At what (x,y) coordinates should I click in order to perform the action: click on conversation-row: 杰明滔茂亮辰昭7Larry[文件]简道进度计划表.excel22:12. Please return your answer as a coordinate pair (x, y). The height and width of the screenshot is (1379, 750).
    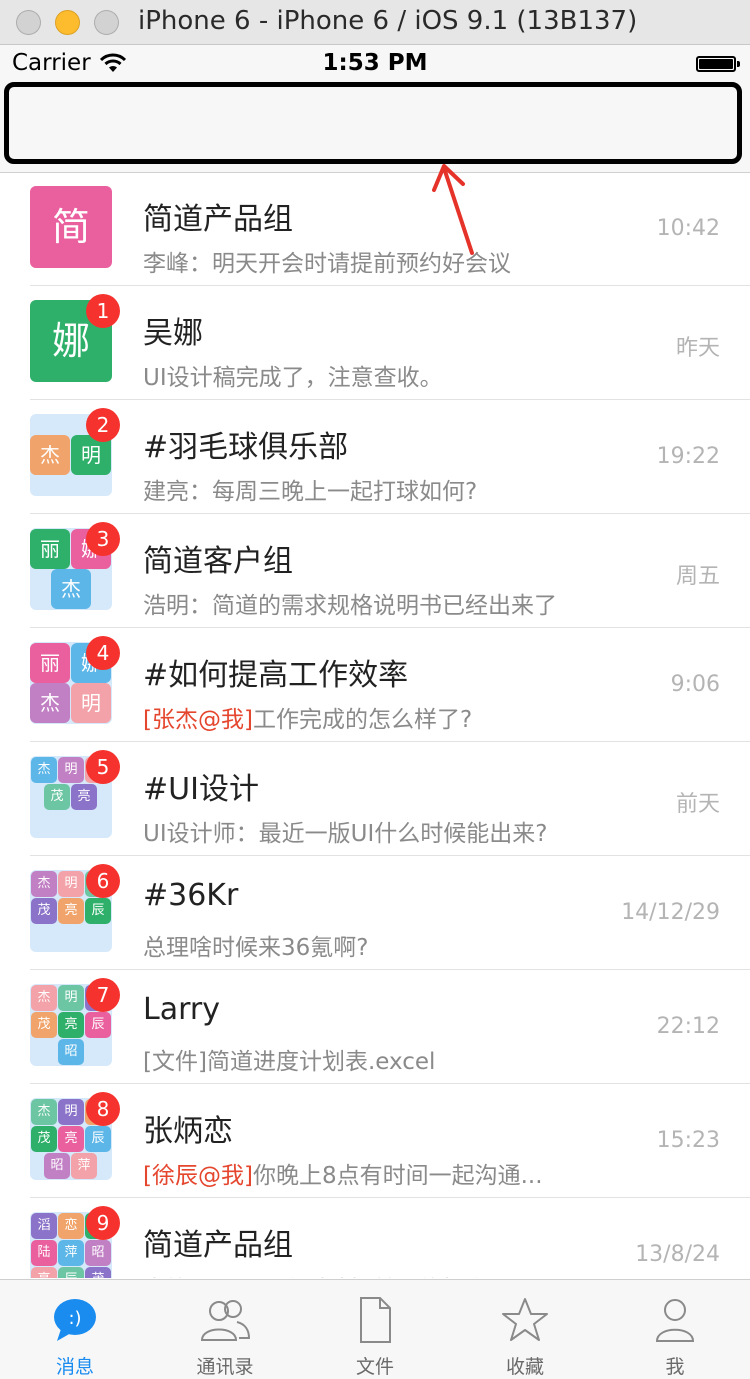
    Looking at the image, I should click on (375, 1027).